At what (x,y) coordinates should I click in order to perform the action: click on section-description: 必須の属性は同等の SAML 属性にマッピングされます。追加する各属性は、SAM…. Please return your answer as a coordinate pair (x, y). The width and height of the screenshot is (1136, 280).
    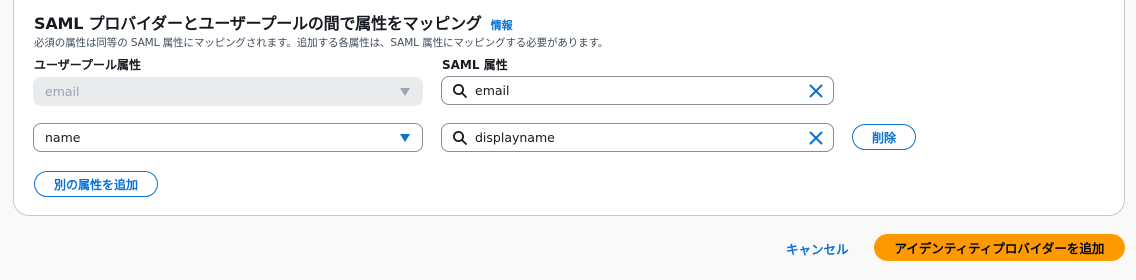
    Looking at the image, I should click on (321, 43).